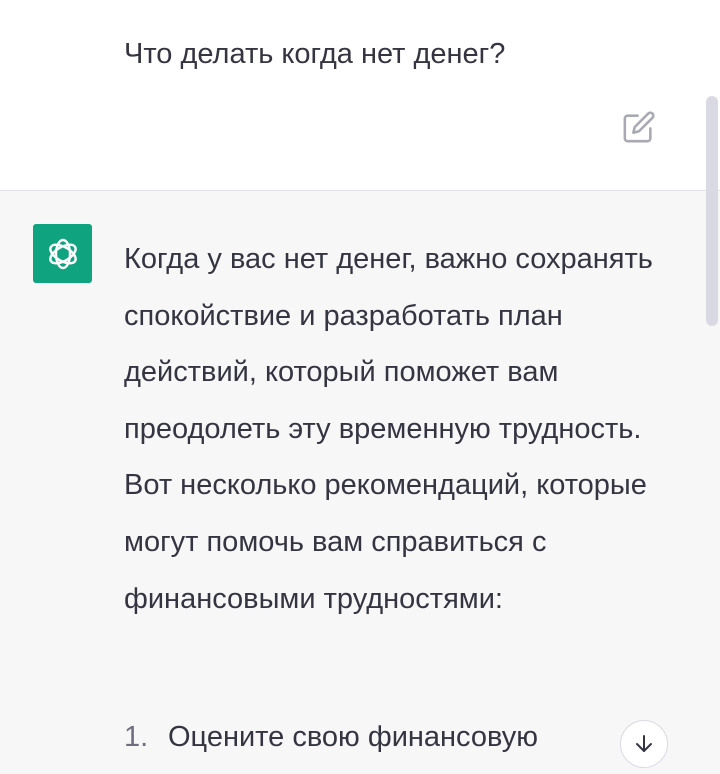  I want to click on scrollbar-thumb, so click(712, 211).